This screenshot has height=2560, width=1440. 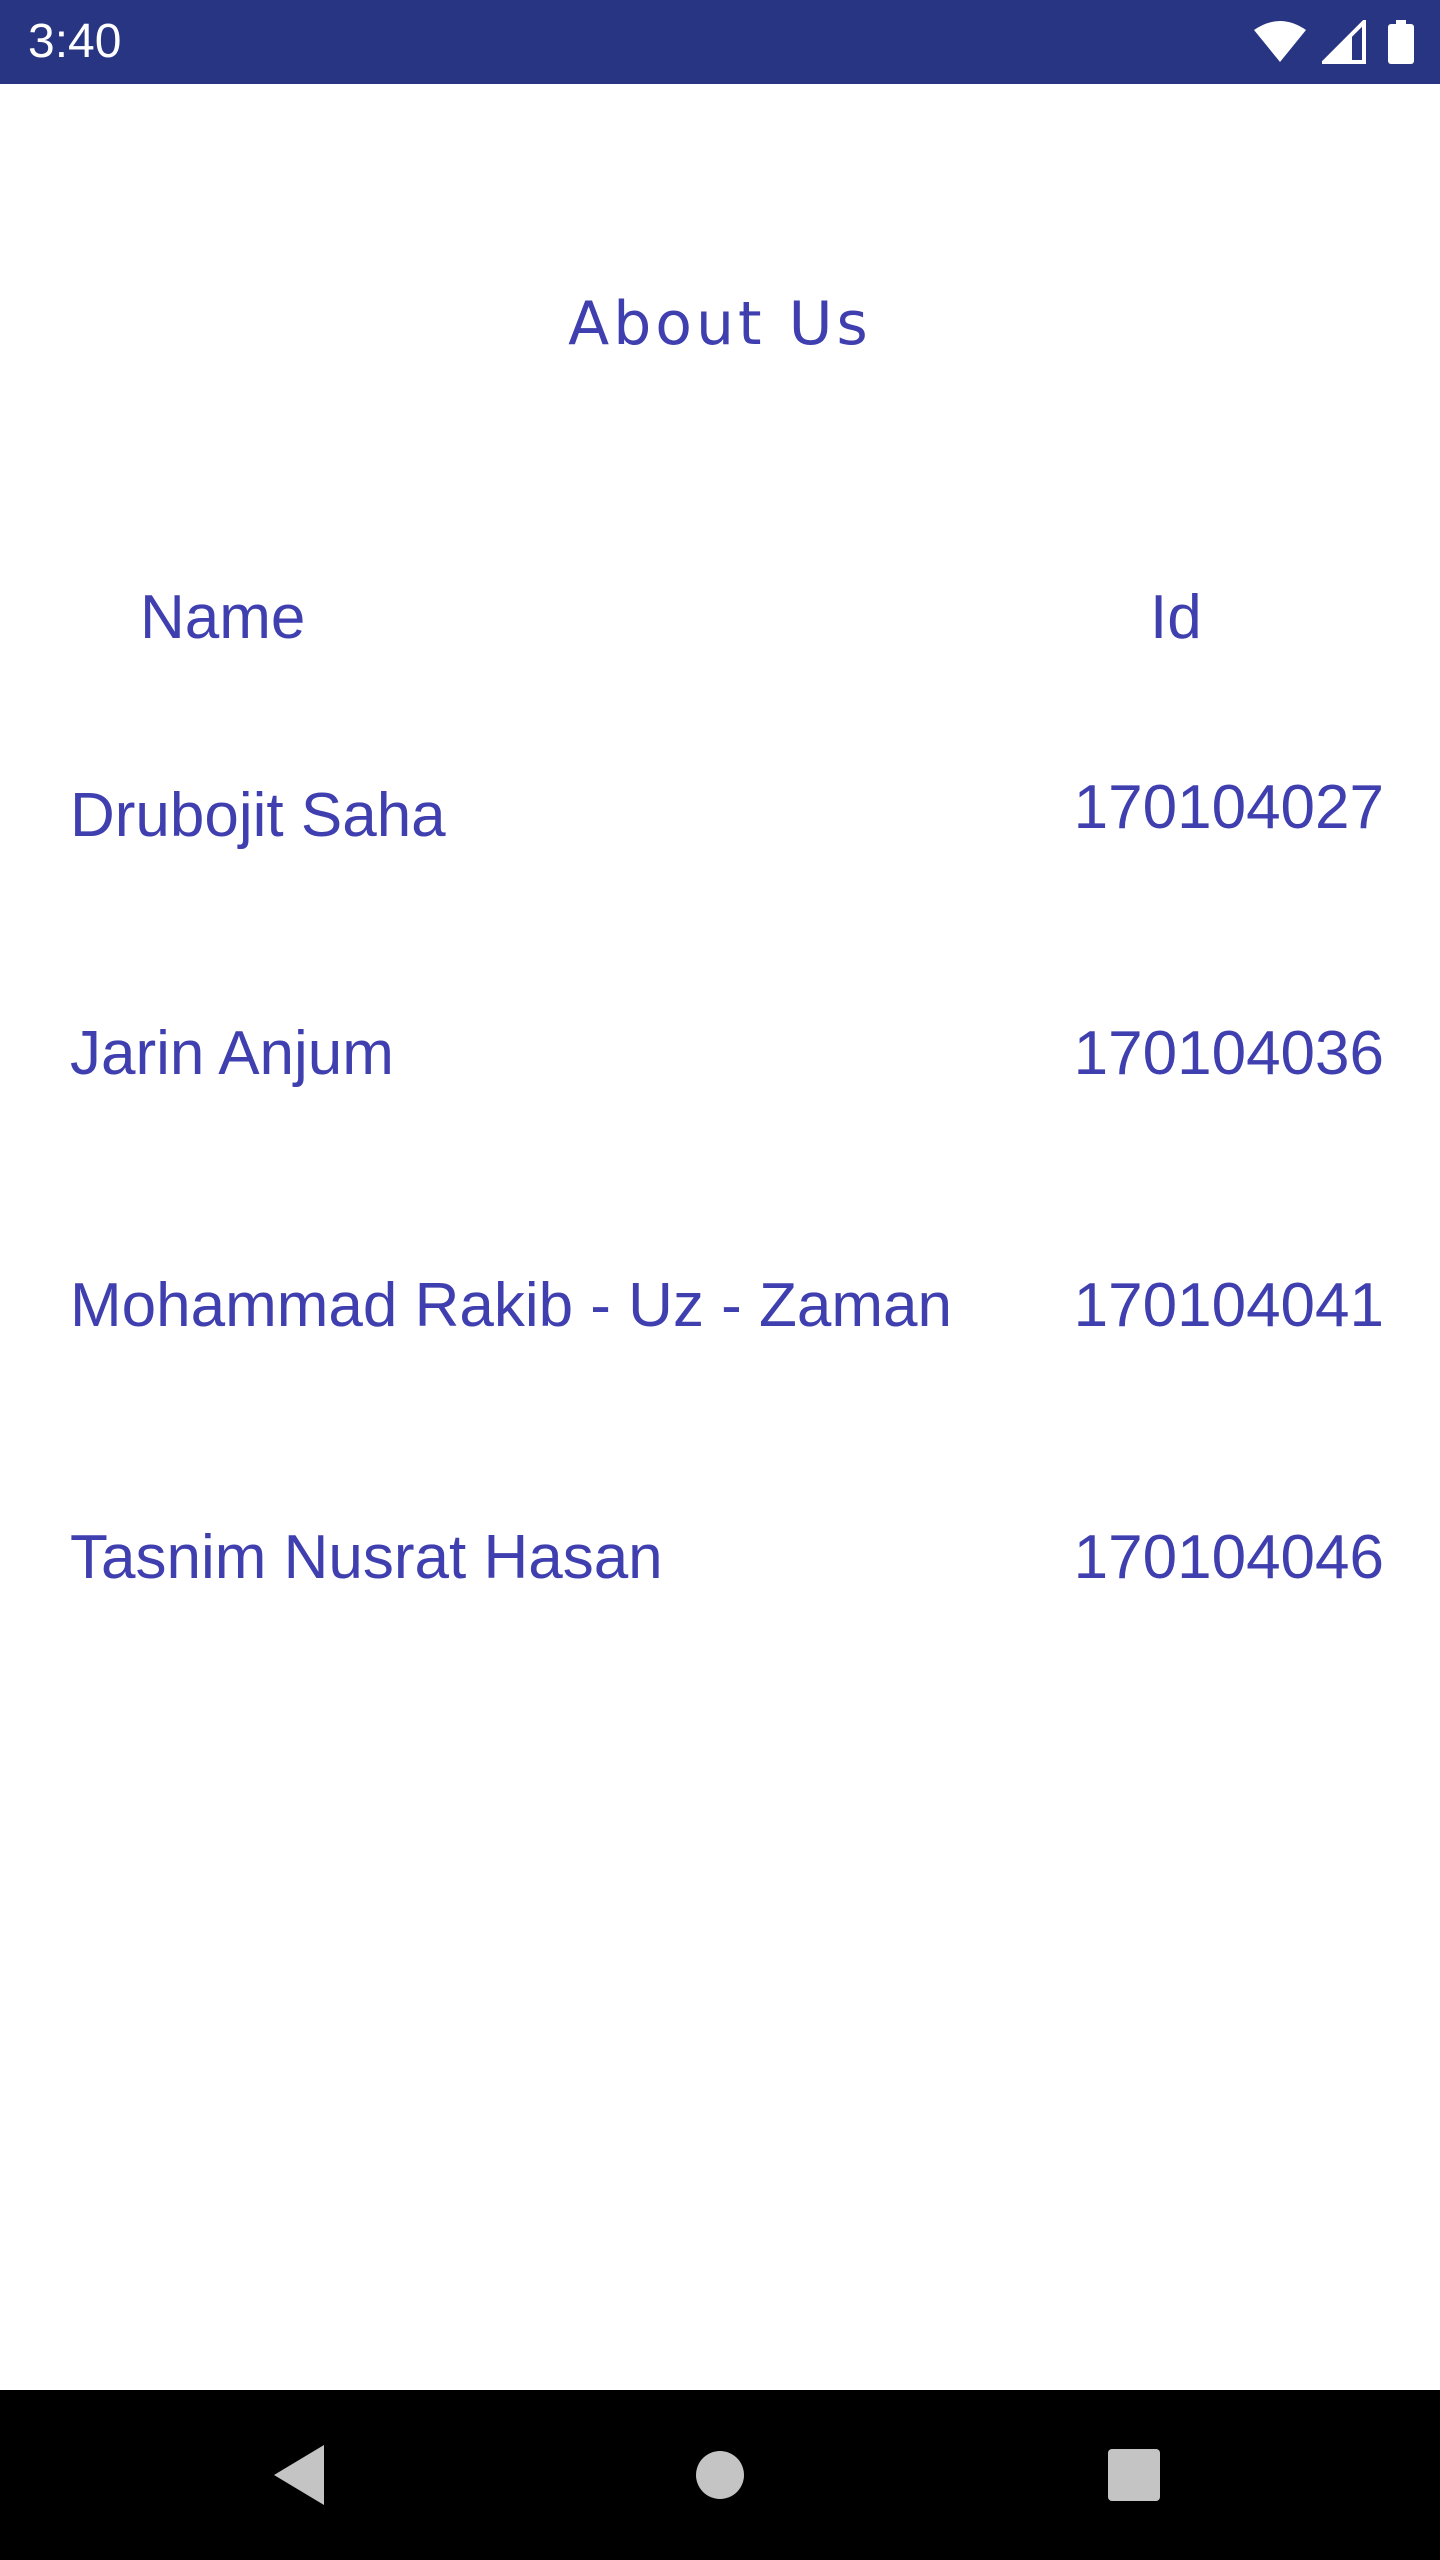 What do you see at coordinates (366, 1557) in the screenshot?
I see `member-name: Tasnim Nusrat Hasan` at bounding box center [366, 1557].